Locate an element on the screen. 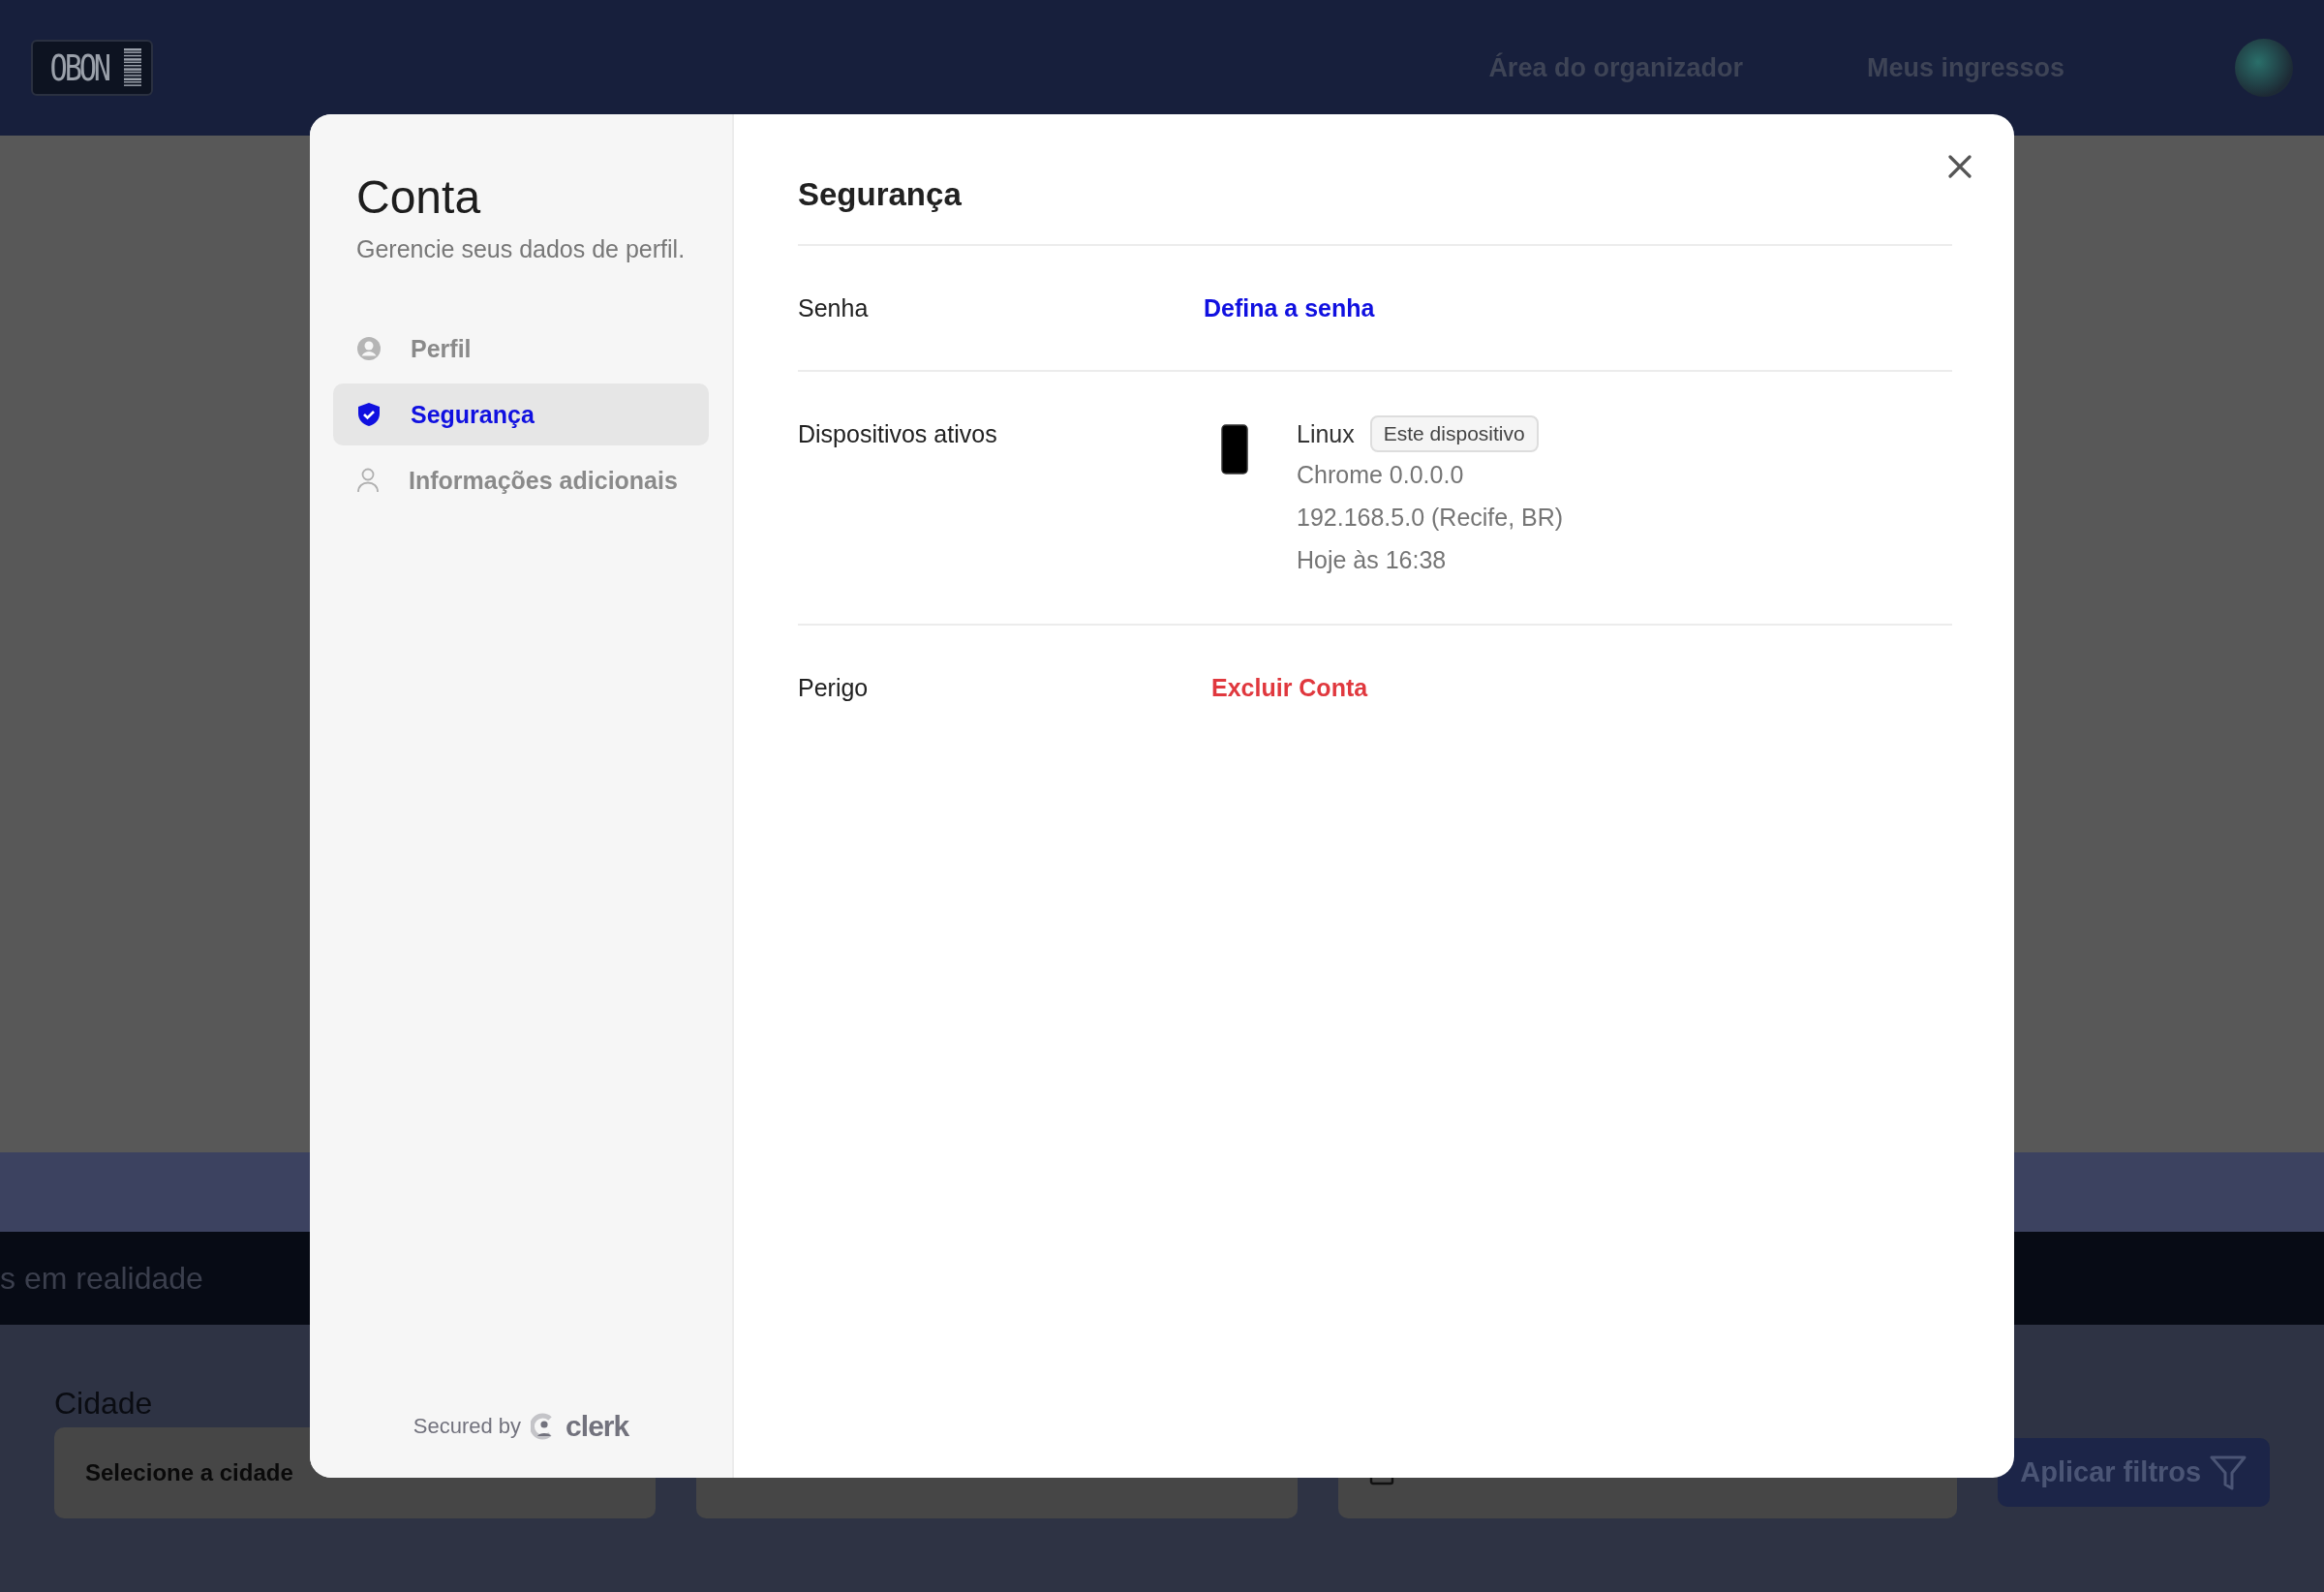 This screenshot has height=1592, width=2324. device-badge: Este dispositivo is located at coordinates (1454, 434).